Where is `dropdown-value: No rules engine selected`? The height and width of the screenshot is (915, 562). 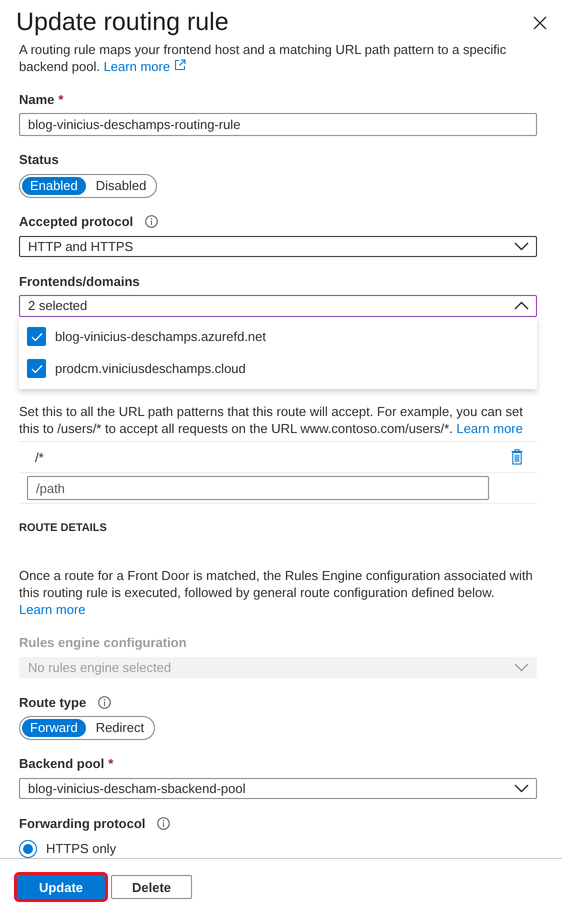
dropdown-value: No rules engine selected is located at coordinates (100, 667).